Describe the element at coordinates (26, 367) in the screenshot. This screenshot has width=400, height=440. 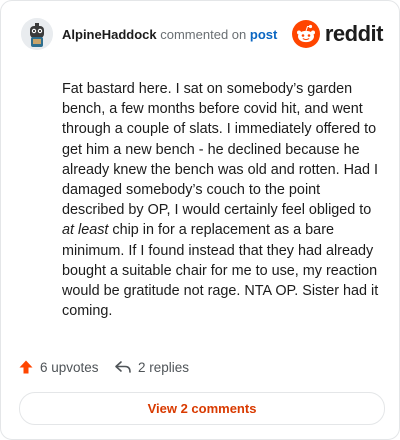
I see `upvote-arrow-icon` at that location.